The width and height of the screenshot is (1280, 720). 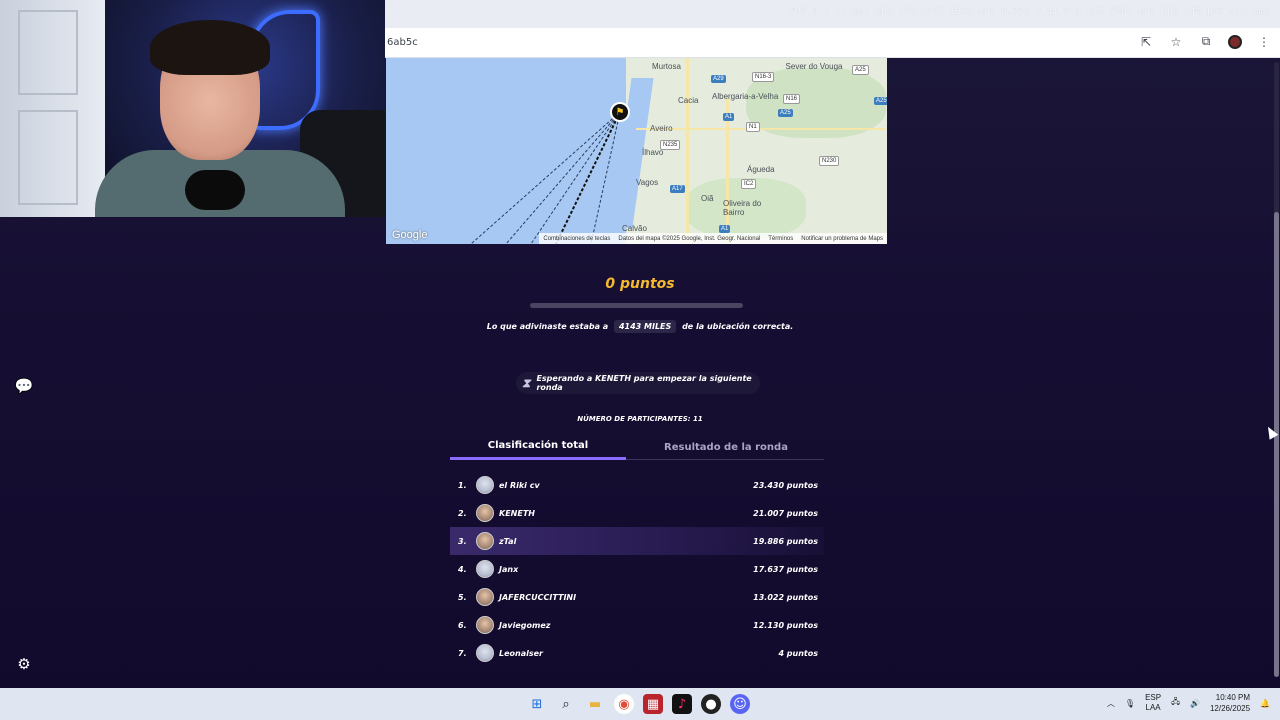 I want to click on notification-icon: 🔔, so click(x=1265, y=703).